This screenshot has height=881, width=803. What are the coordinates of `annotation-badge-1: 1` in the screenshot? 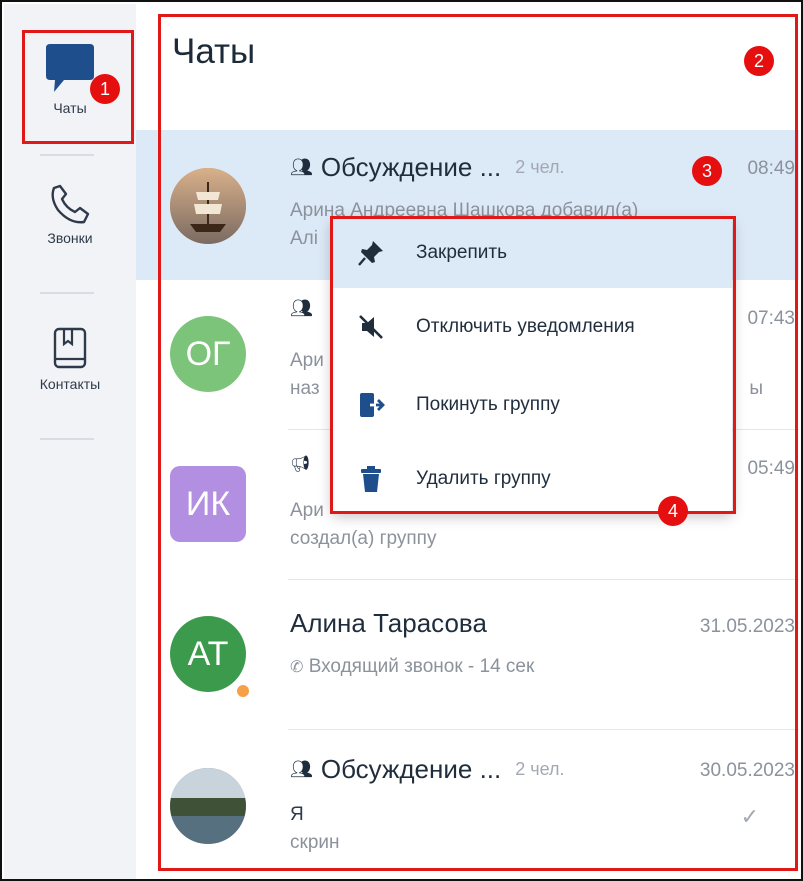 It's located at (105, 89).